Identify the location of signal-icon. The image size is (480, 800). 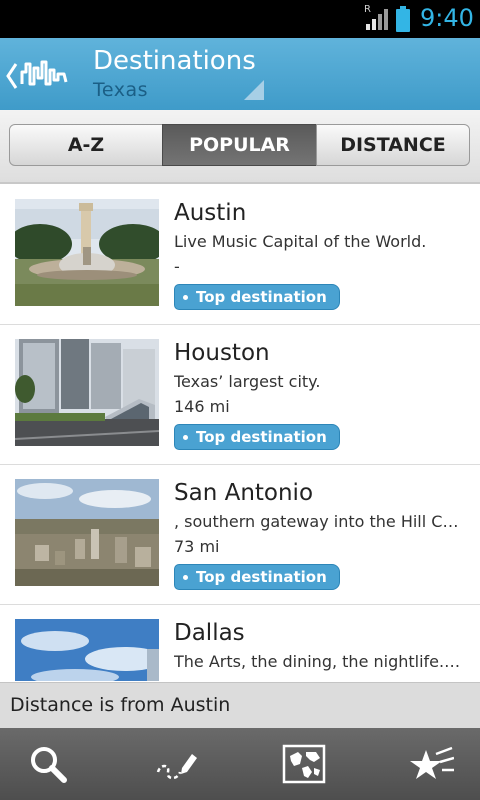
(377, 19).